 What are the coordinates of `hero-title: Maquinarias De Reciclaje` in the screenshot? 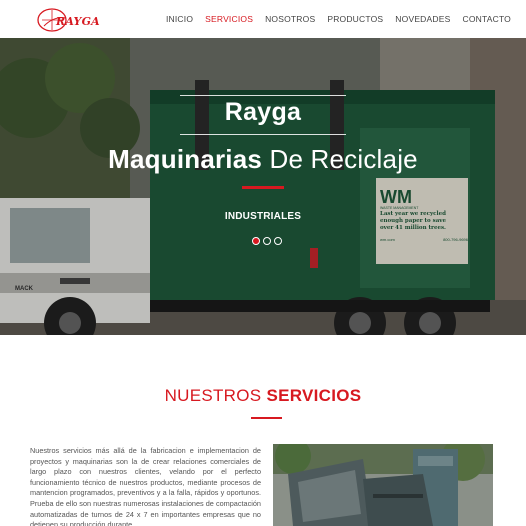 It's located at (263, 159).